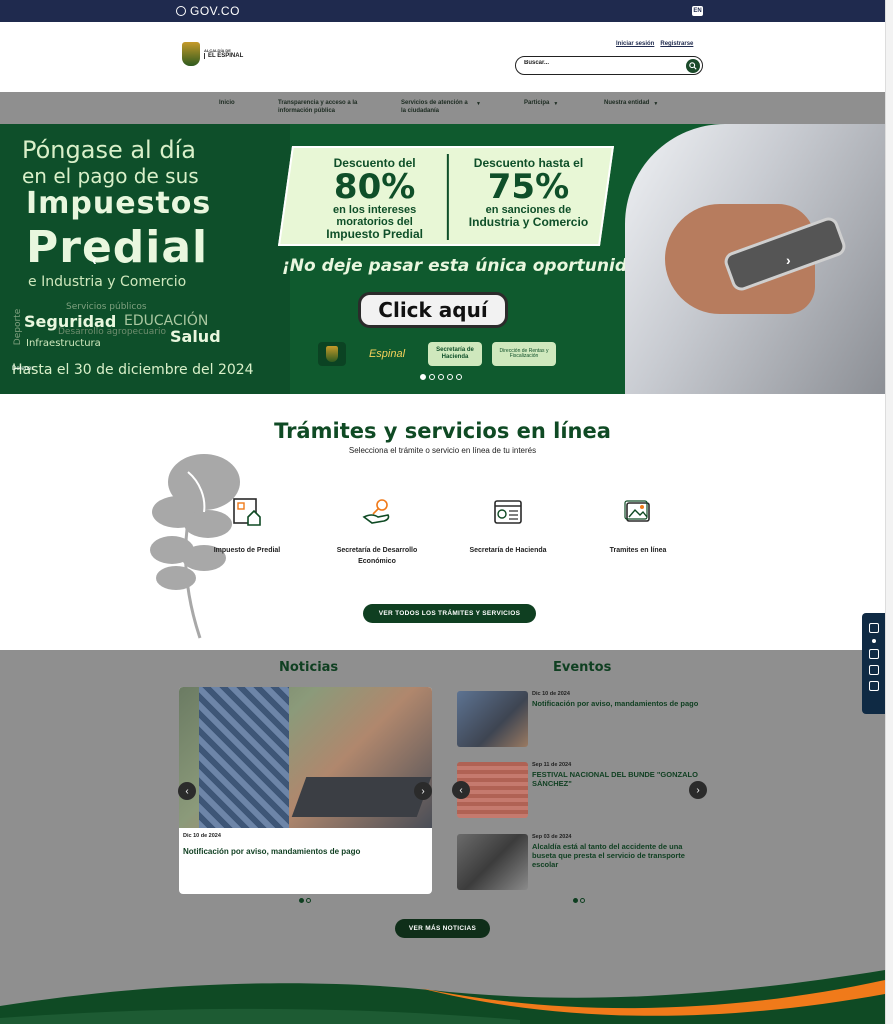  I want to click on footer-wave-decoration, so click(442, 997).